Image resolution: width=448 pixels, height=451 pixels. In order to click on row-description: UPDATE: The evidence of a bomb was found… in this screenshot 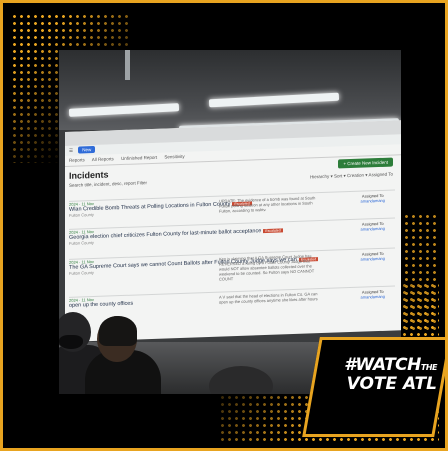, I will do `click(267, 204)`.